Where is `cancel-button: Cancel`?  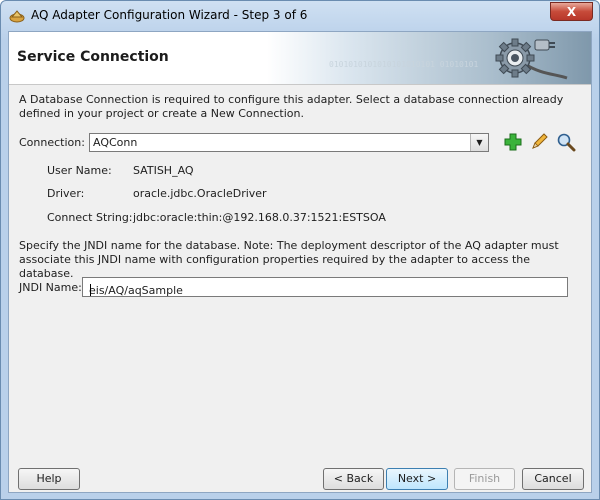
cancel-button: Cancel is located at coordinates (553, 479).